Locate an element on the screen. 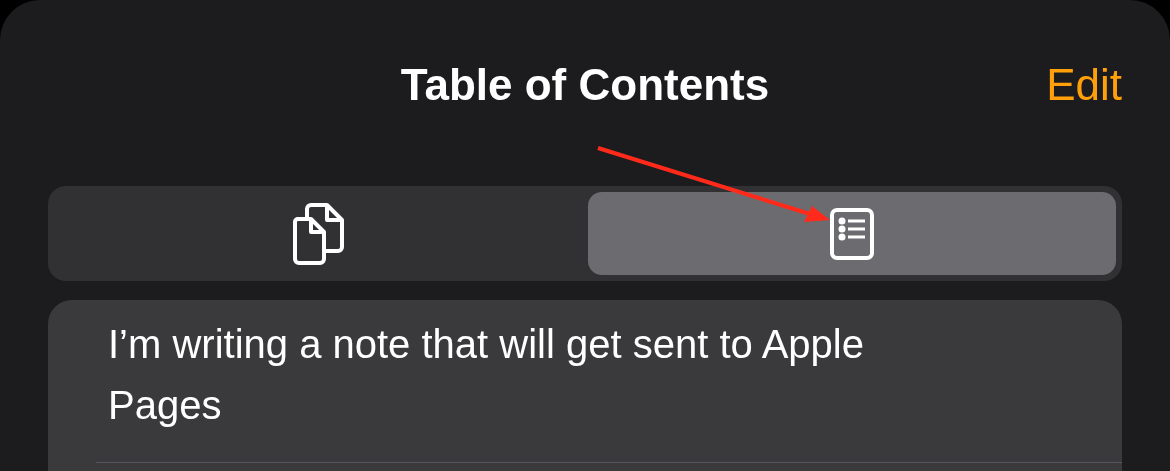 This screenshot has height=471, width=1170. sheet-title: Table of Contents is located at coordinates (585, 85).